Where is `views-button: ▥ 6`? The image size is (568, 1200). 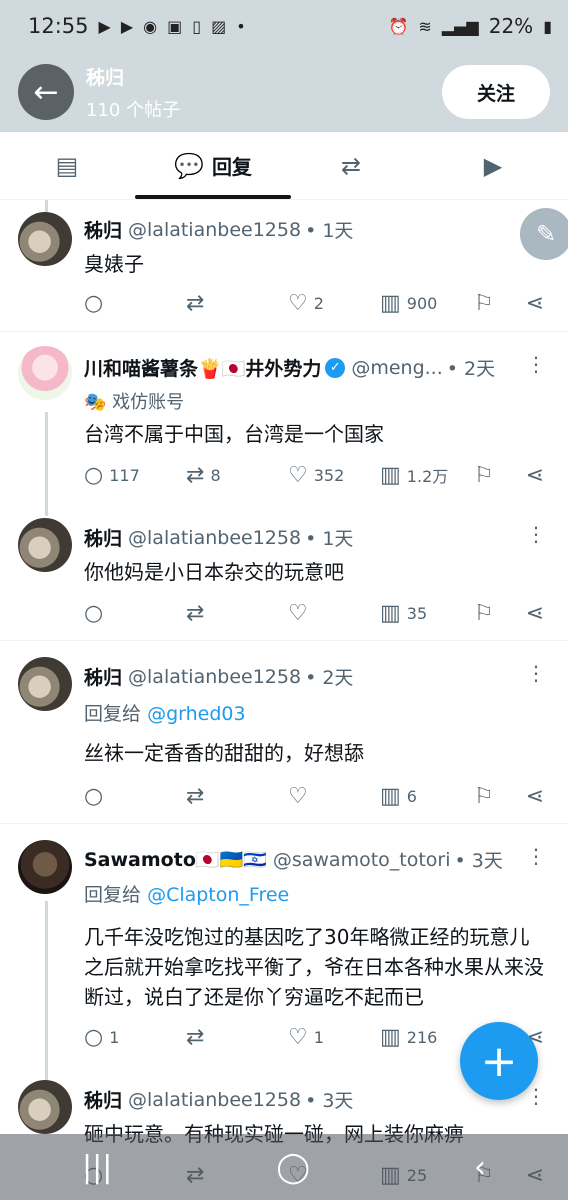
views-button: ▥ 6 is located at coordinates (427, 796).